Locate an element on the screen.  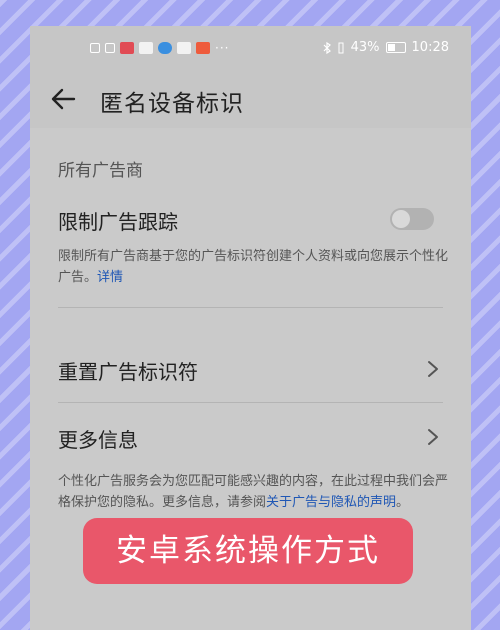
page-title: 匿名设备标识 is located at coordinates (172, 104).